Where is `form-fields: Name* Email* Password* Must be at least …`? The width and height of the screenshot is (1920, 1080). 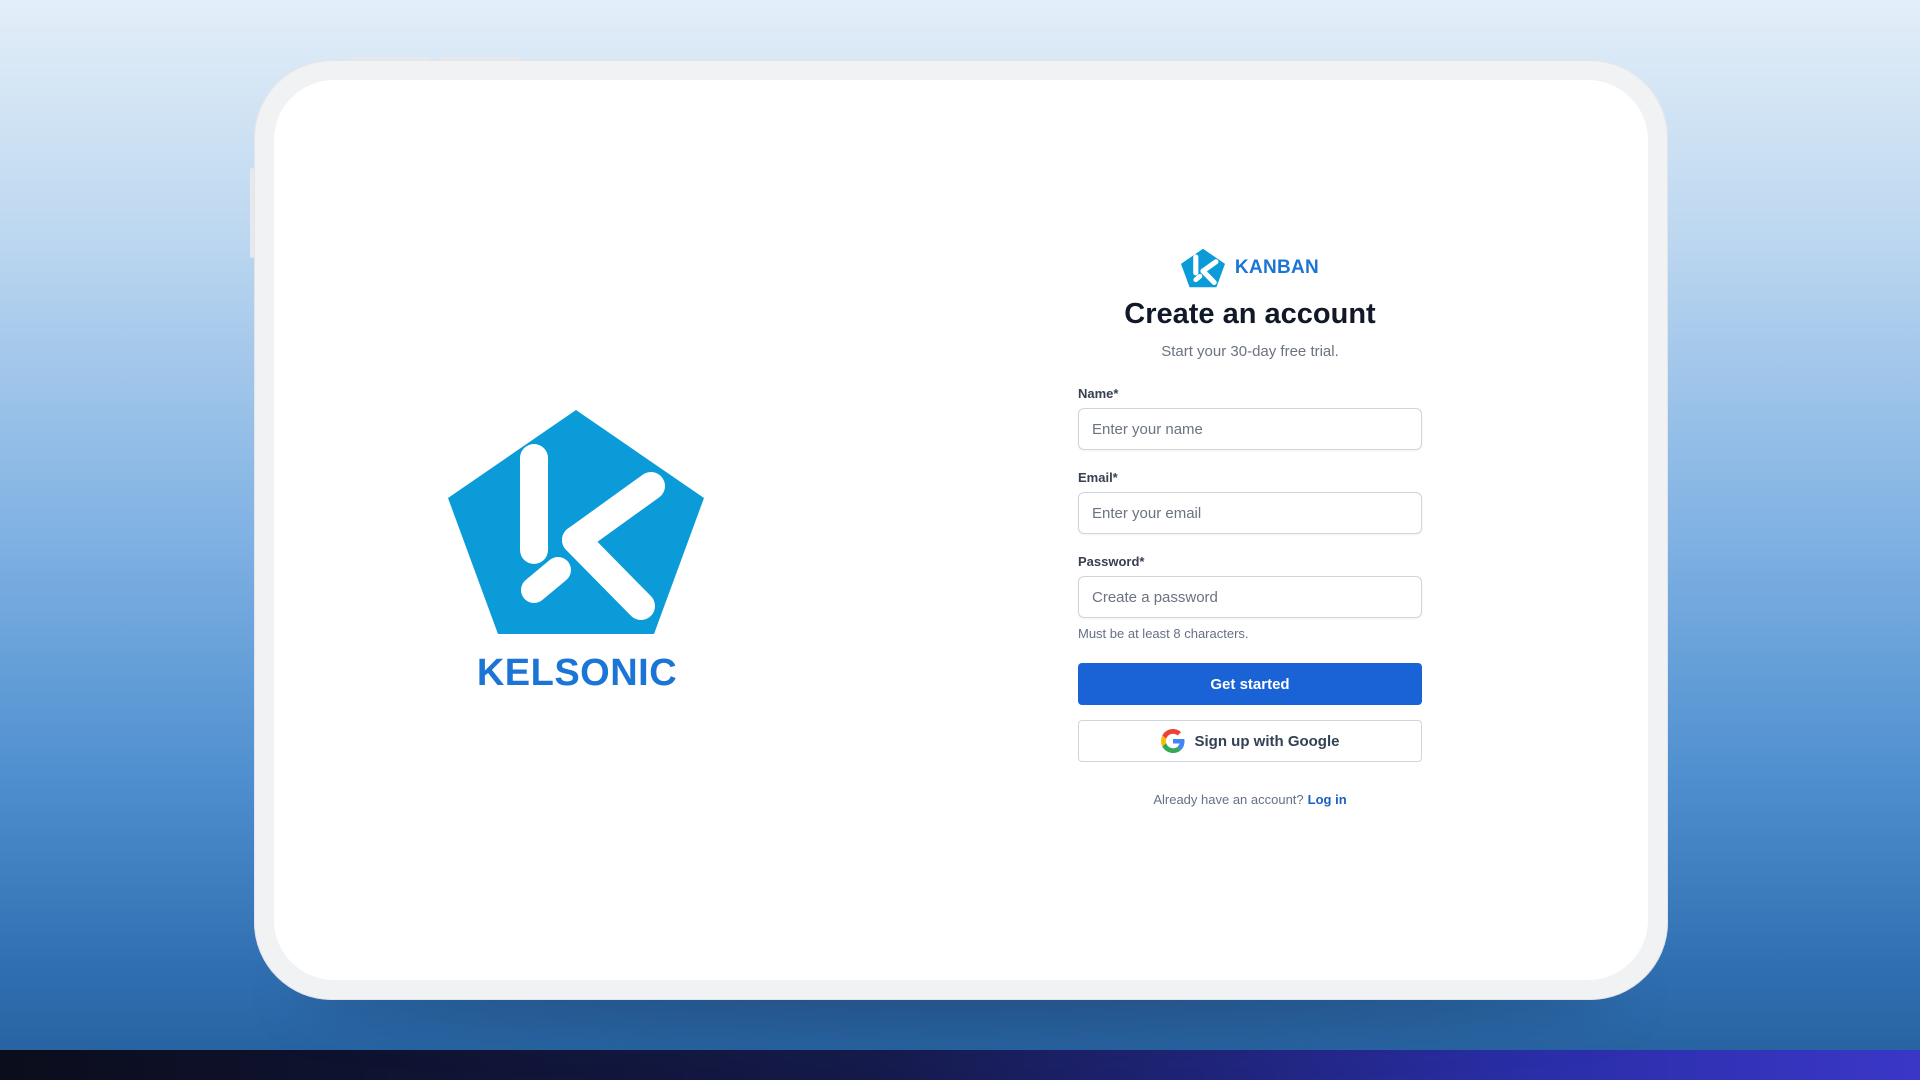
form-fields: Name* Email* Password* Must be at least … is located at coordinates (1250, 513).